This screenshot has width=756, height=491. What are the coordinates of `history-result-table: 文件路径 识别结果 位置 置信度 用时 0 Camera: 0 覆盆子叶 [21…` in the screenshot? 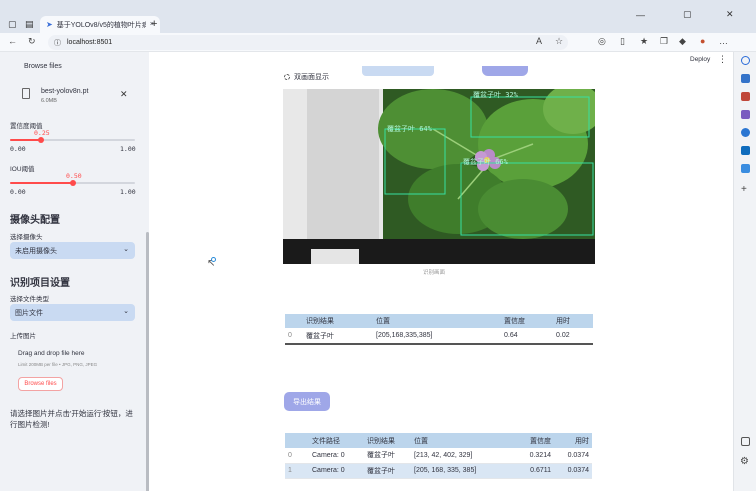 It's located at (438, 456).